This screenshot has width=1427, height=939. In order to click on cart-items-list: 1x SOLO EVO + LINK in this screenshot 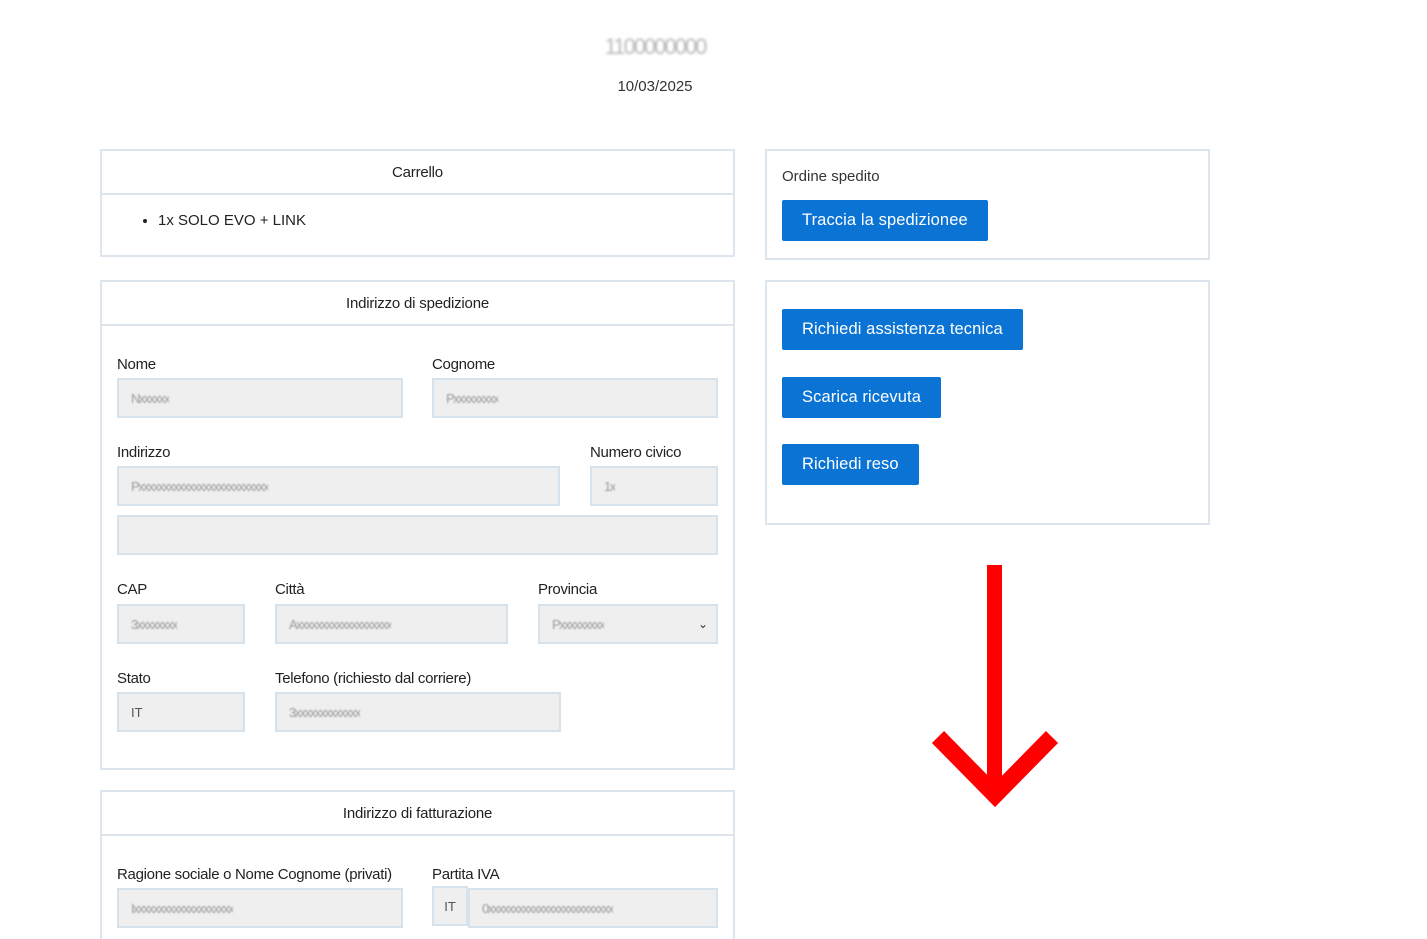, I will do `click(417, 221)`.